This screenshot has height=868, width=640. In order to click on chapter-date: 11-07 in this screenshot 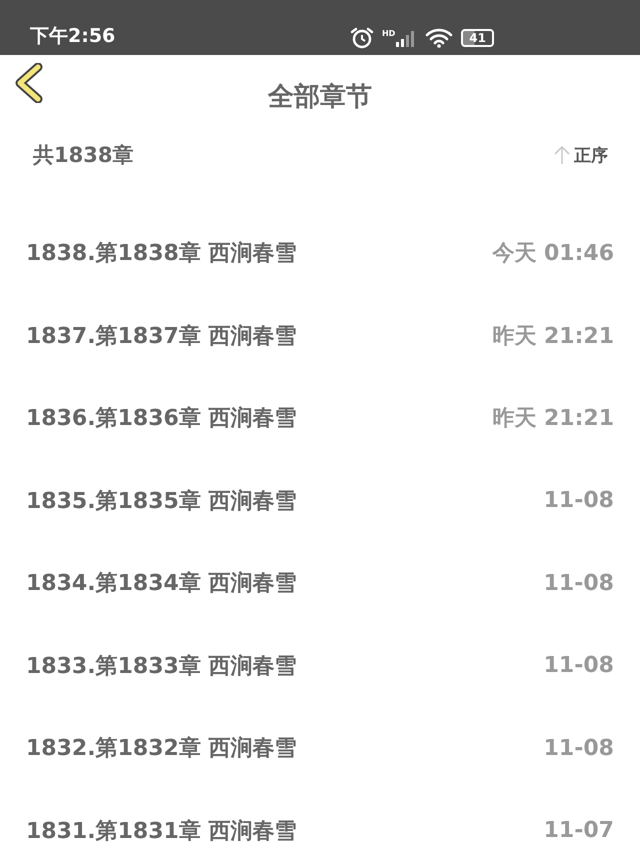, I will do `click(579, 831)`.